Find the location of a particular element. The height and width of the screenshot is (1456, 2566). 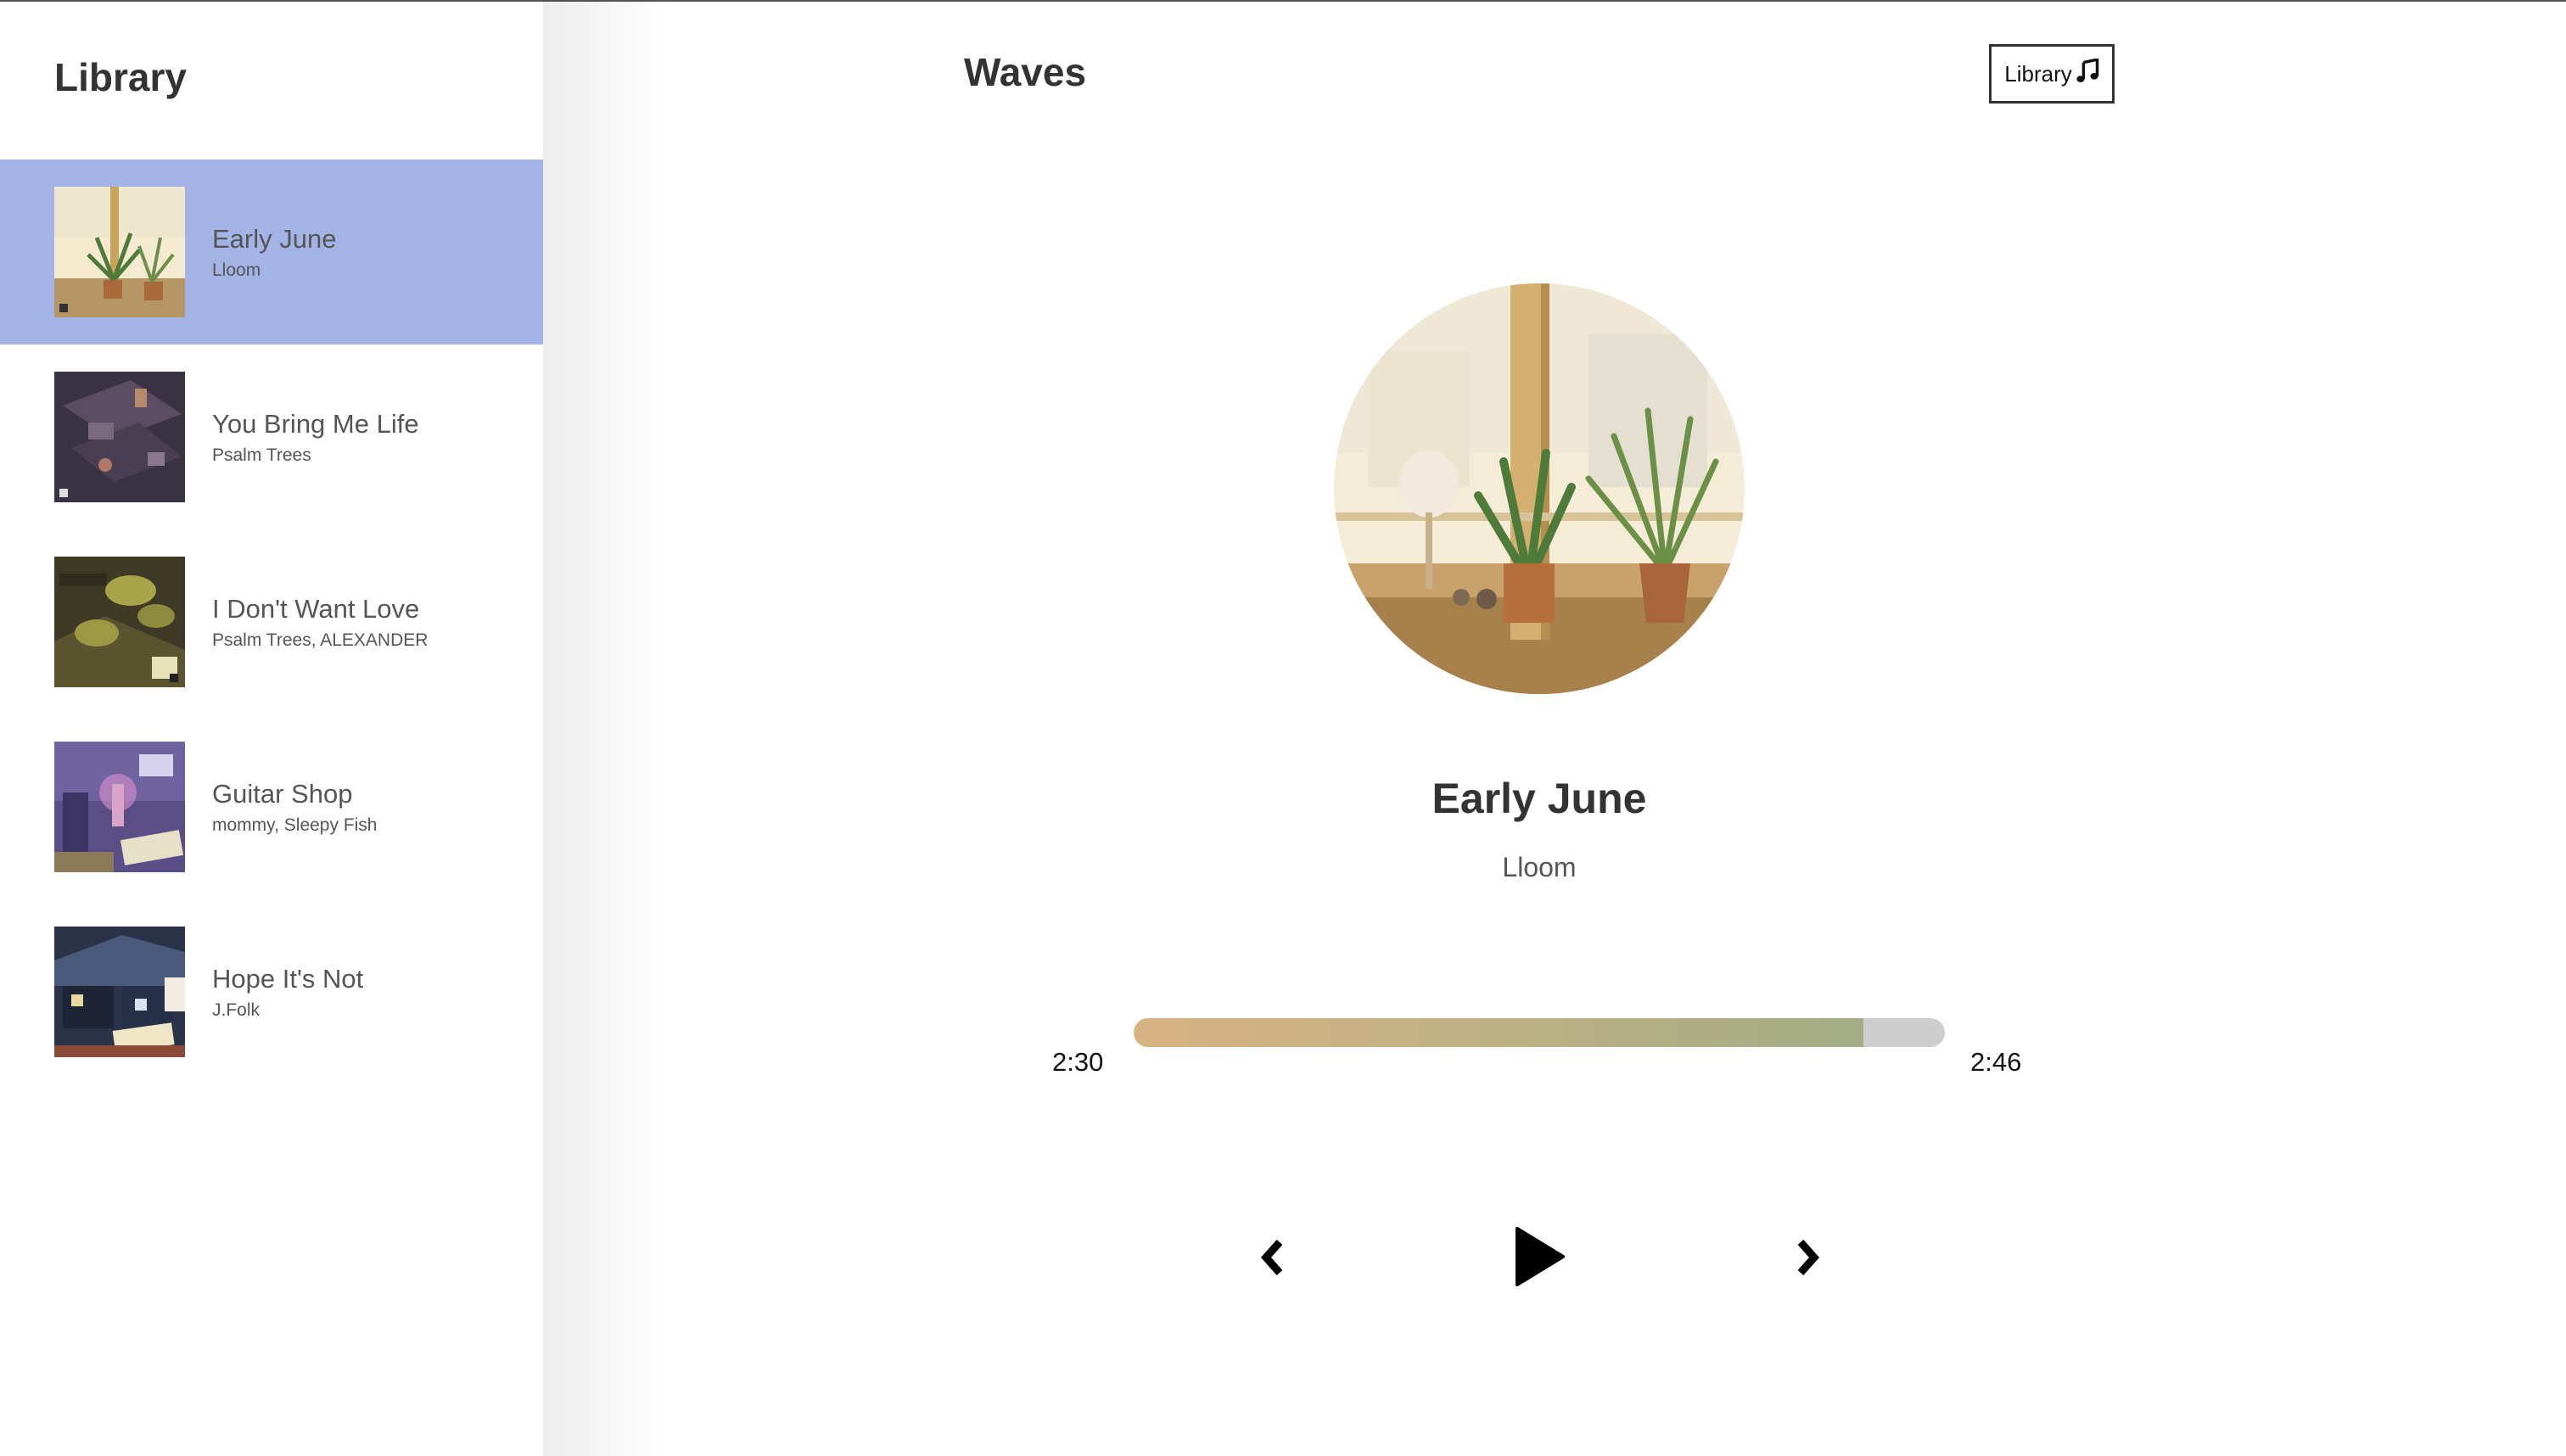

song-meta: Guitar Shop mommy, Sleepy Fish is located at coordinates (295, 807).